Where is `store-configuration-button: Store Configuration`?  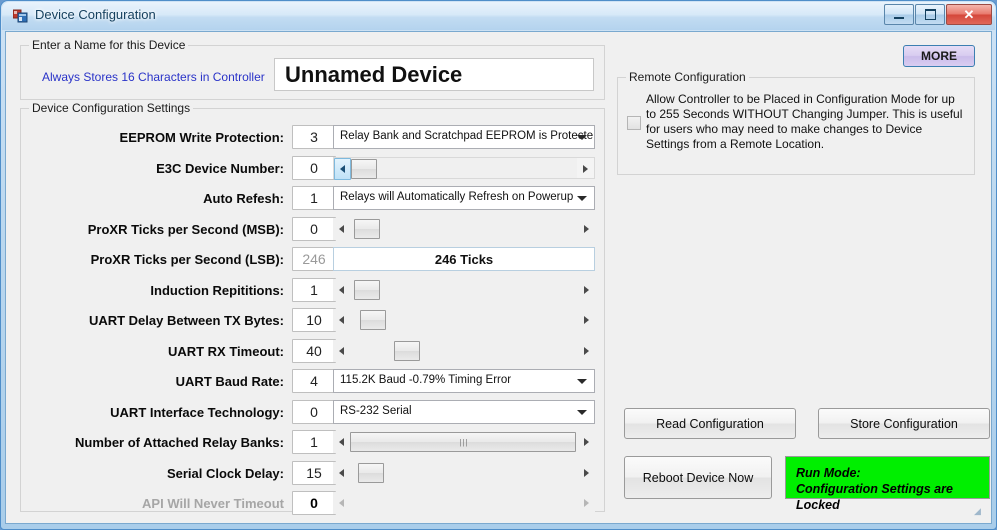
store-configuration-button: Store Configuration is located at coordinates (904, 423).